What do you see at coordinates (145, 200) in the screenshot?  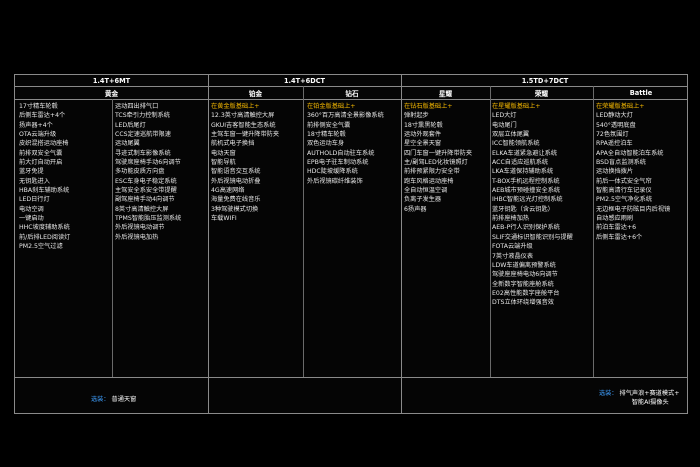 I see `feature-item: 副驾座椅手动4向调节` at bounding box center [145, 200].